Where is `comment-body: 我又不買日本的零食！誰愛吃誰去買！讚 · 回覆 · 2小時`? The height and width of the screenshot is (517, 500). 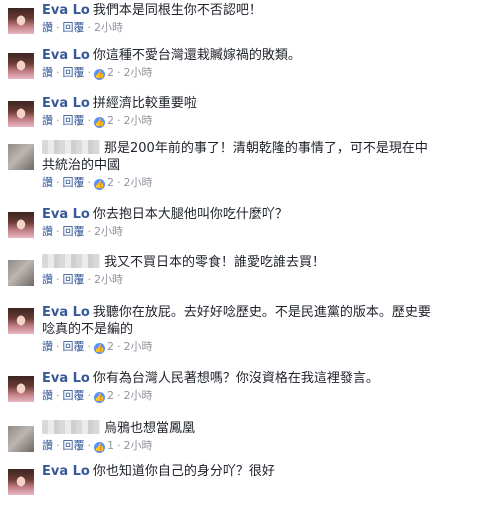 comment-body: 我又不買日本的零食！誰愛吃誰去買！讚 · 回覆 · 2小時 is located at coordinates (268, 270).